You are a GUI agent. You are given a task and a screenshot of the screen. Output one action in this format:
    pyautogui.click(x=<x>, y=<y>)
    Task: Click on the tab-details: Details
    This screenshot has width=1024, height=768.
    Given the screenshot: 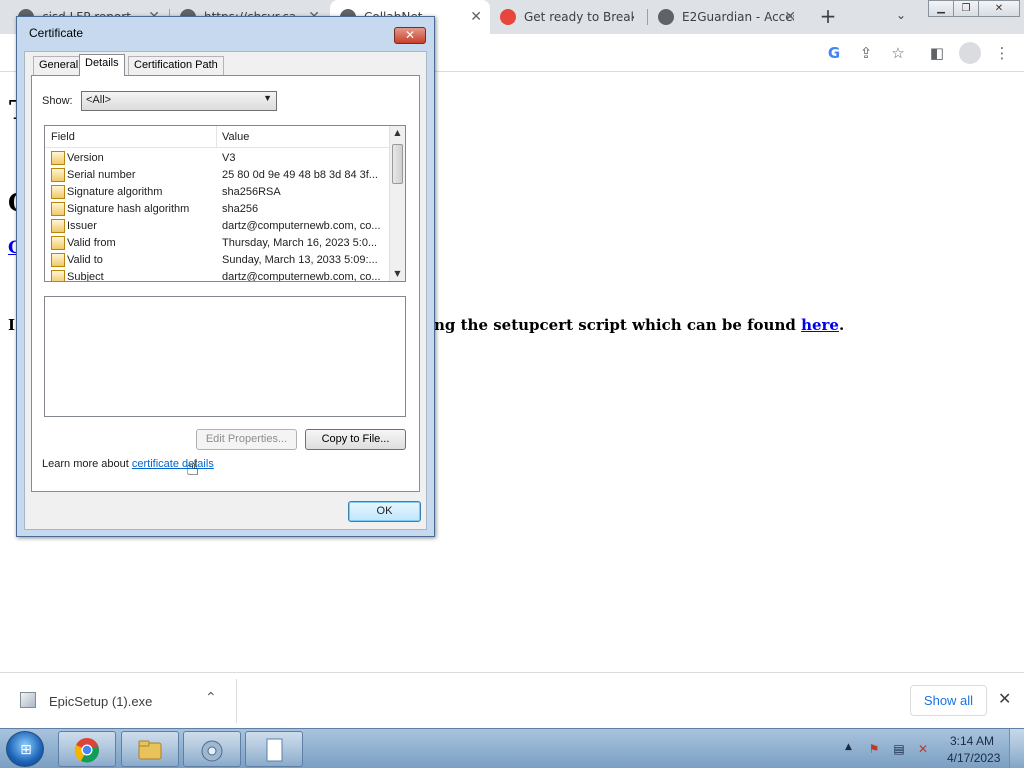 What is the action you would take?
    pyautogui.click(x=102, y=65)
    